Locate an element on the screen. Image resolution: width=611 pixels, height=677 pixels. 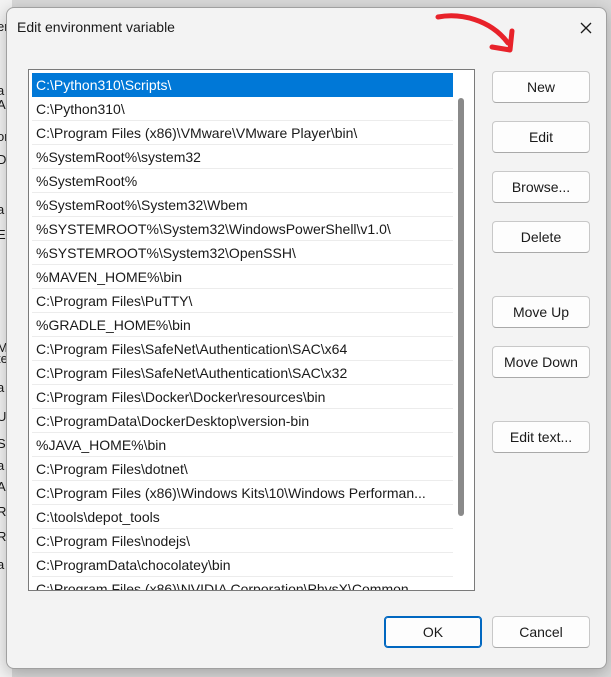
path-list-item: %SystemRoot% is located at coordinates (242, 181).